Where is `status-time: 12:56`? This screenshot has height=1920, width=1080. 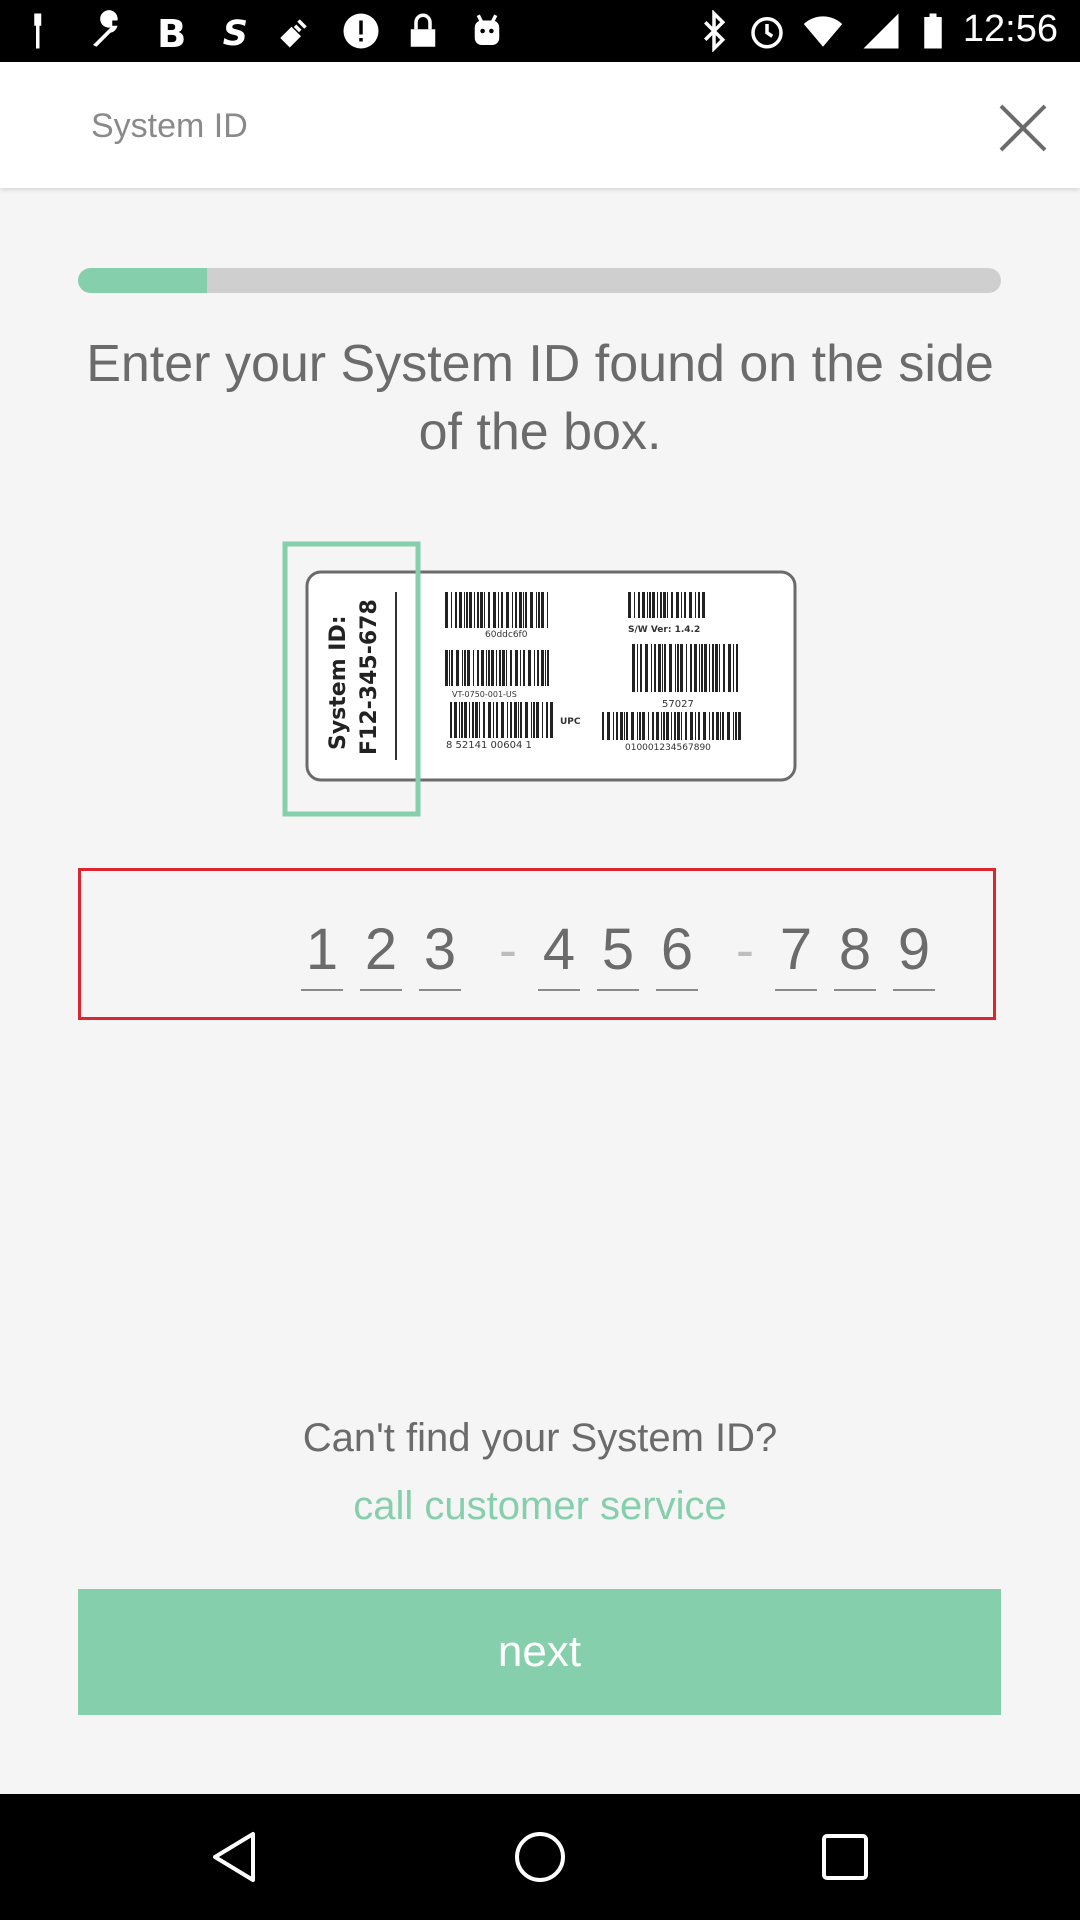
status-time: 12:56 is located at coordinates (1010, 29).